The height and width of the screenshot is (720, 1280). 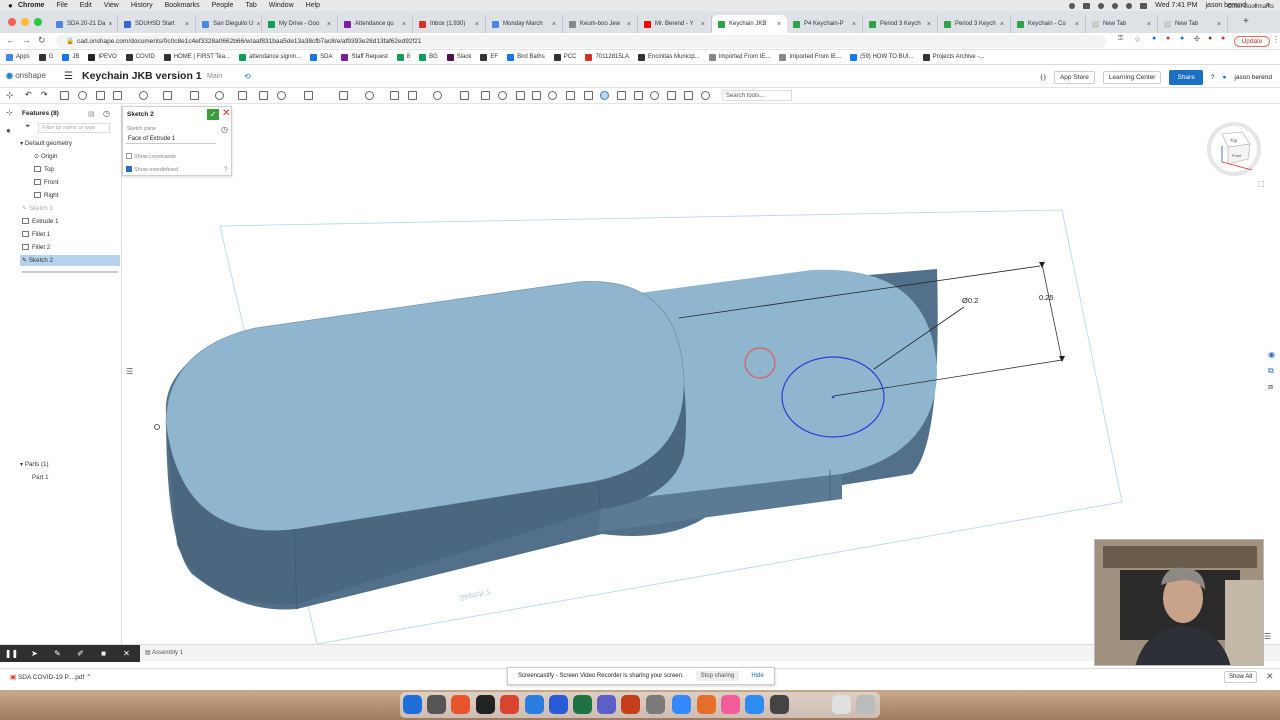 What do you see at coordinates (757, 676) in the screenshot?
I see `hide-button: Hide` at bounding box center [757, 676].